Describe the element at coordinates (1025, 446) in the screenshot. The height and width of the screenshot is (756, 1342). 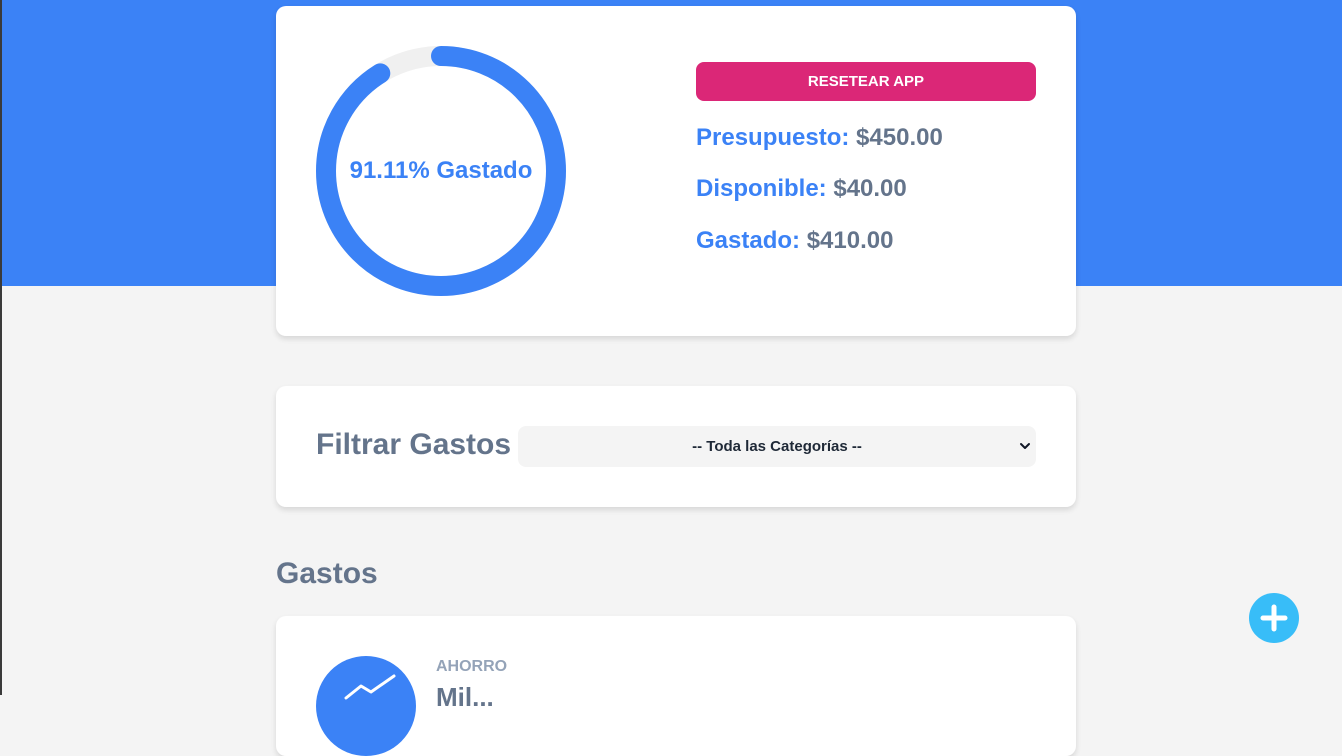
I see `chevron-down-icon` at that location.